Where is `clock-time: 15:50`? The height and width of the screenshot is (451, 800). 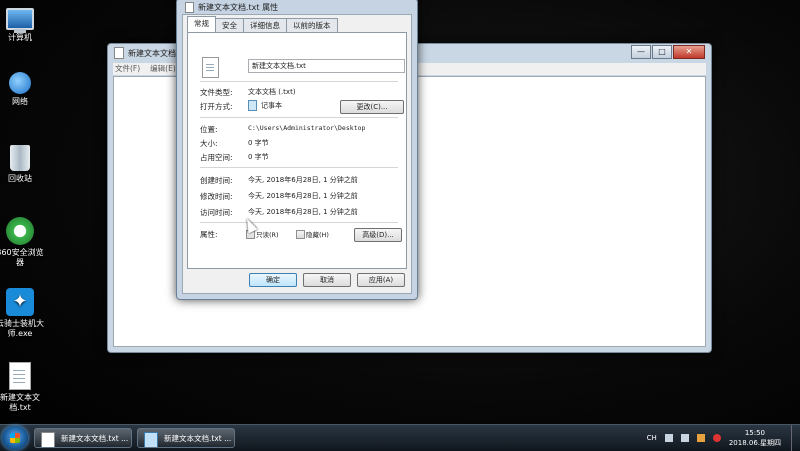 clock-time: 15:50 is located at coordinates (754, 433).